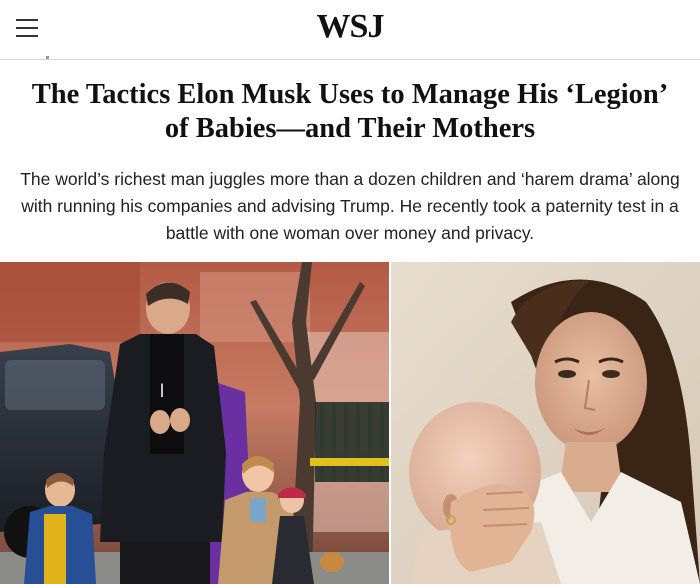 The image size is (700, 584). What do you see at coordinates (47, 57) in the screenshot?
I see `divider-mark` at bounding box center [47, 57].